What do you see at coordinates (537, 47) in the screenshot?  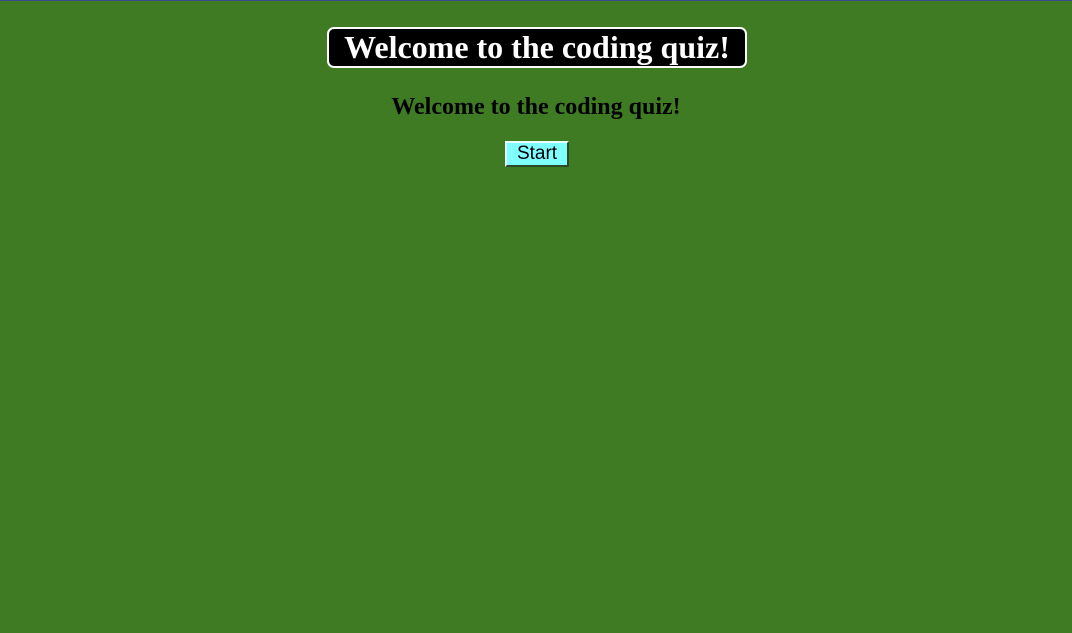 I see `page-title: Welcome to the coding quiz!` at bounding box center [537, 47].